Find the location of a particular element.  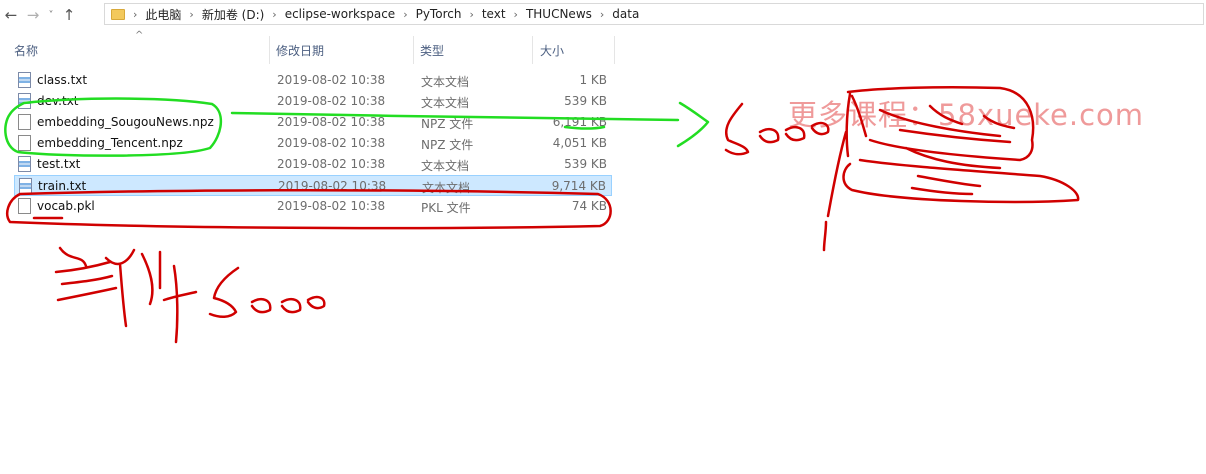

green-underline-annotation is located at coordinates (584, 127).